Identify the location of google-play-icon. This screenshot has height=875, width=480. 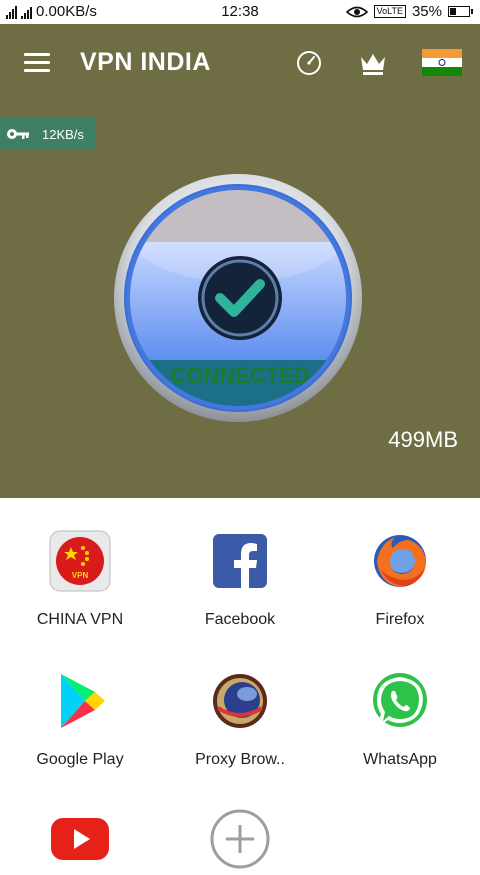
(83, 701).